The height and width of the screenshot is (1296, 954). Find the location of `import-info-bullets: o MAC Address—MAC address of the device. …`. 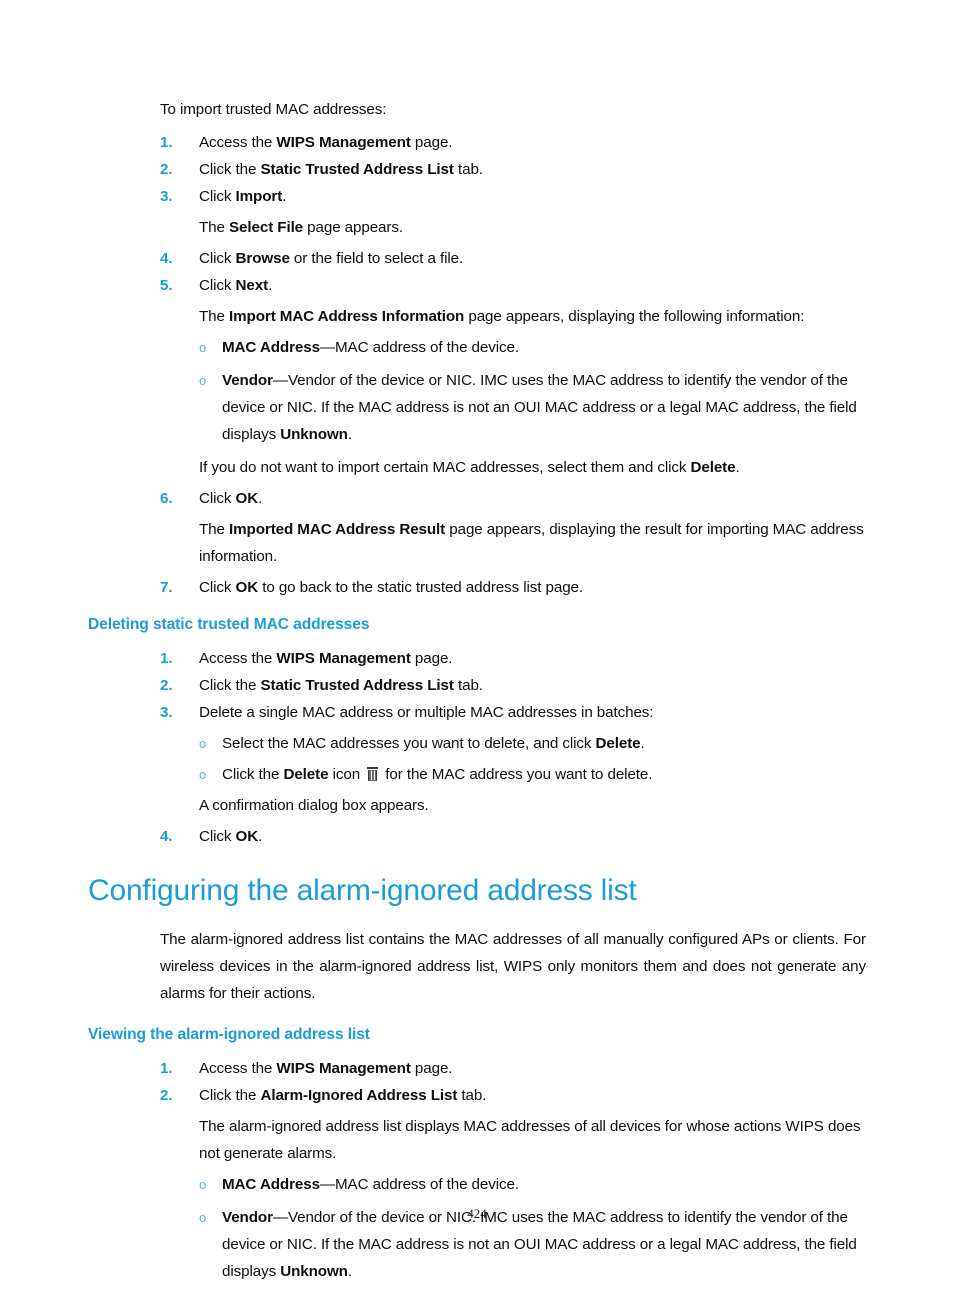

import-info-bullets: o MAC Address—MAC address of the device. … is located at coordinates (477, 391).